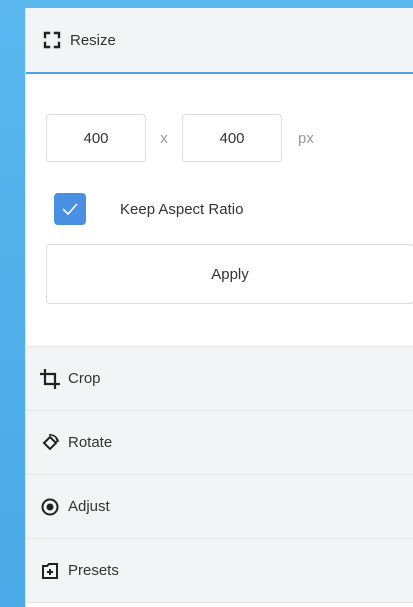  I want to click on section-adjust: Adjust, so click(219, 507).